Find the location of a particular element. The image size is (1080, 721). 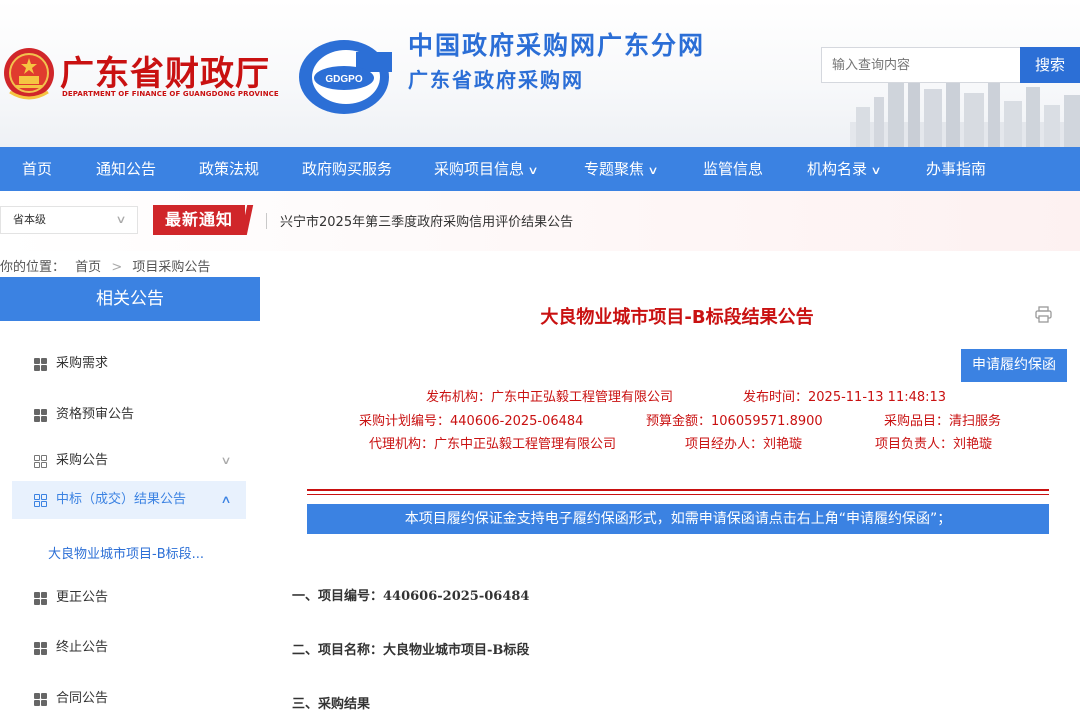

nav-item-topics: 专题聚焦 ∨ is located at coordinates (621, 169).